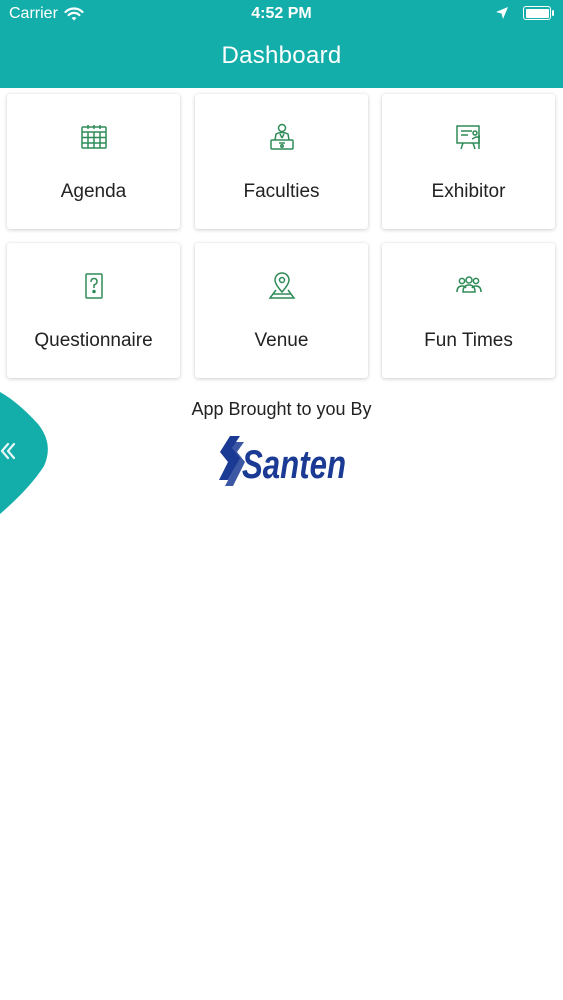 The image size is (563, 1000). Describe the element at coordinates (281, 310) in the screenshot. I see `tile-venue: Venue` at that location.